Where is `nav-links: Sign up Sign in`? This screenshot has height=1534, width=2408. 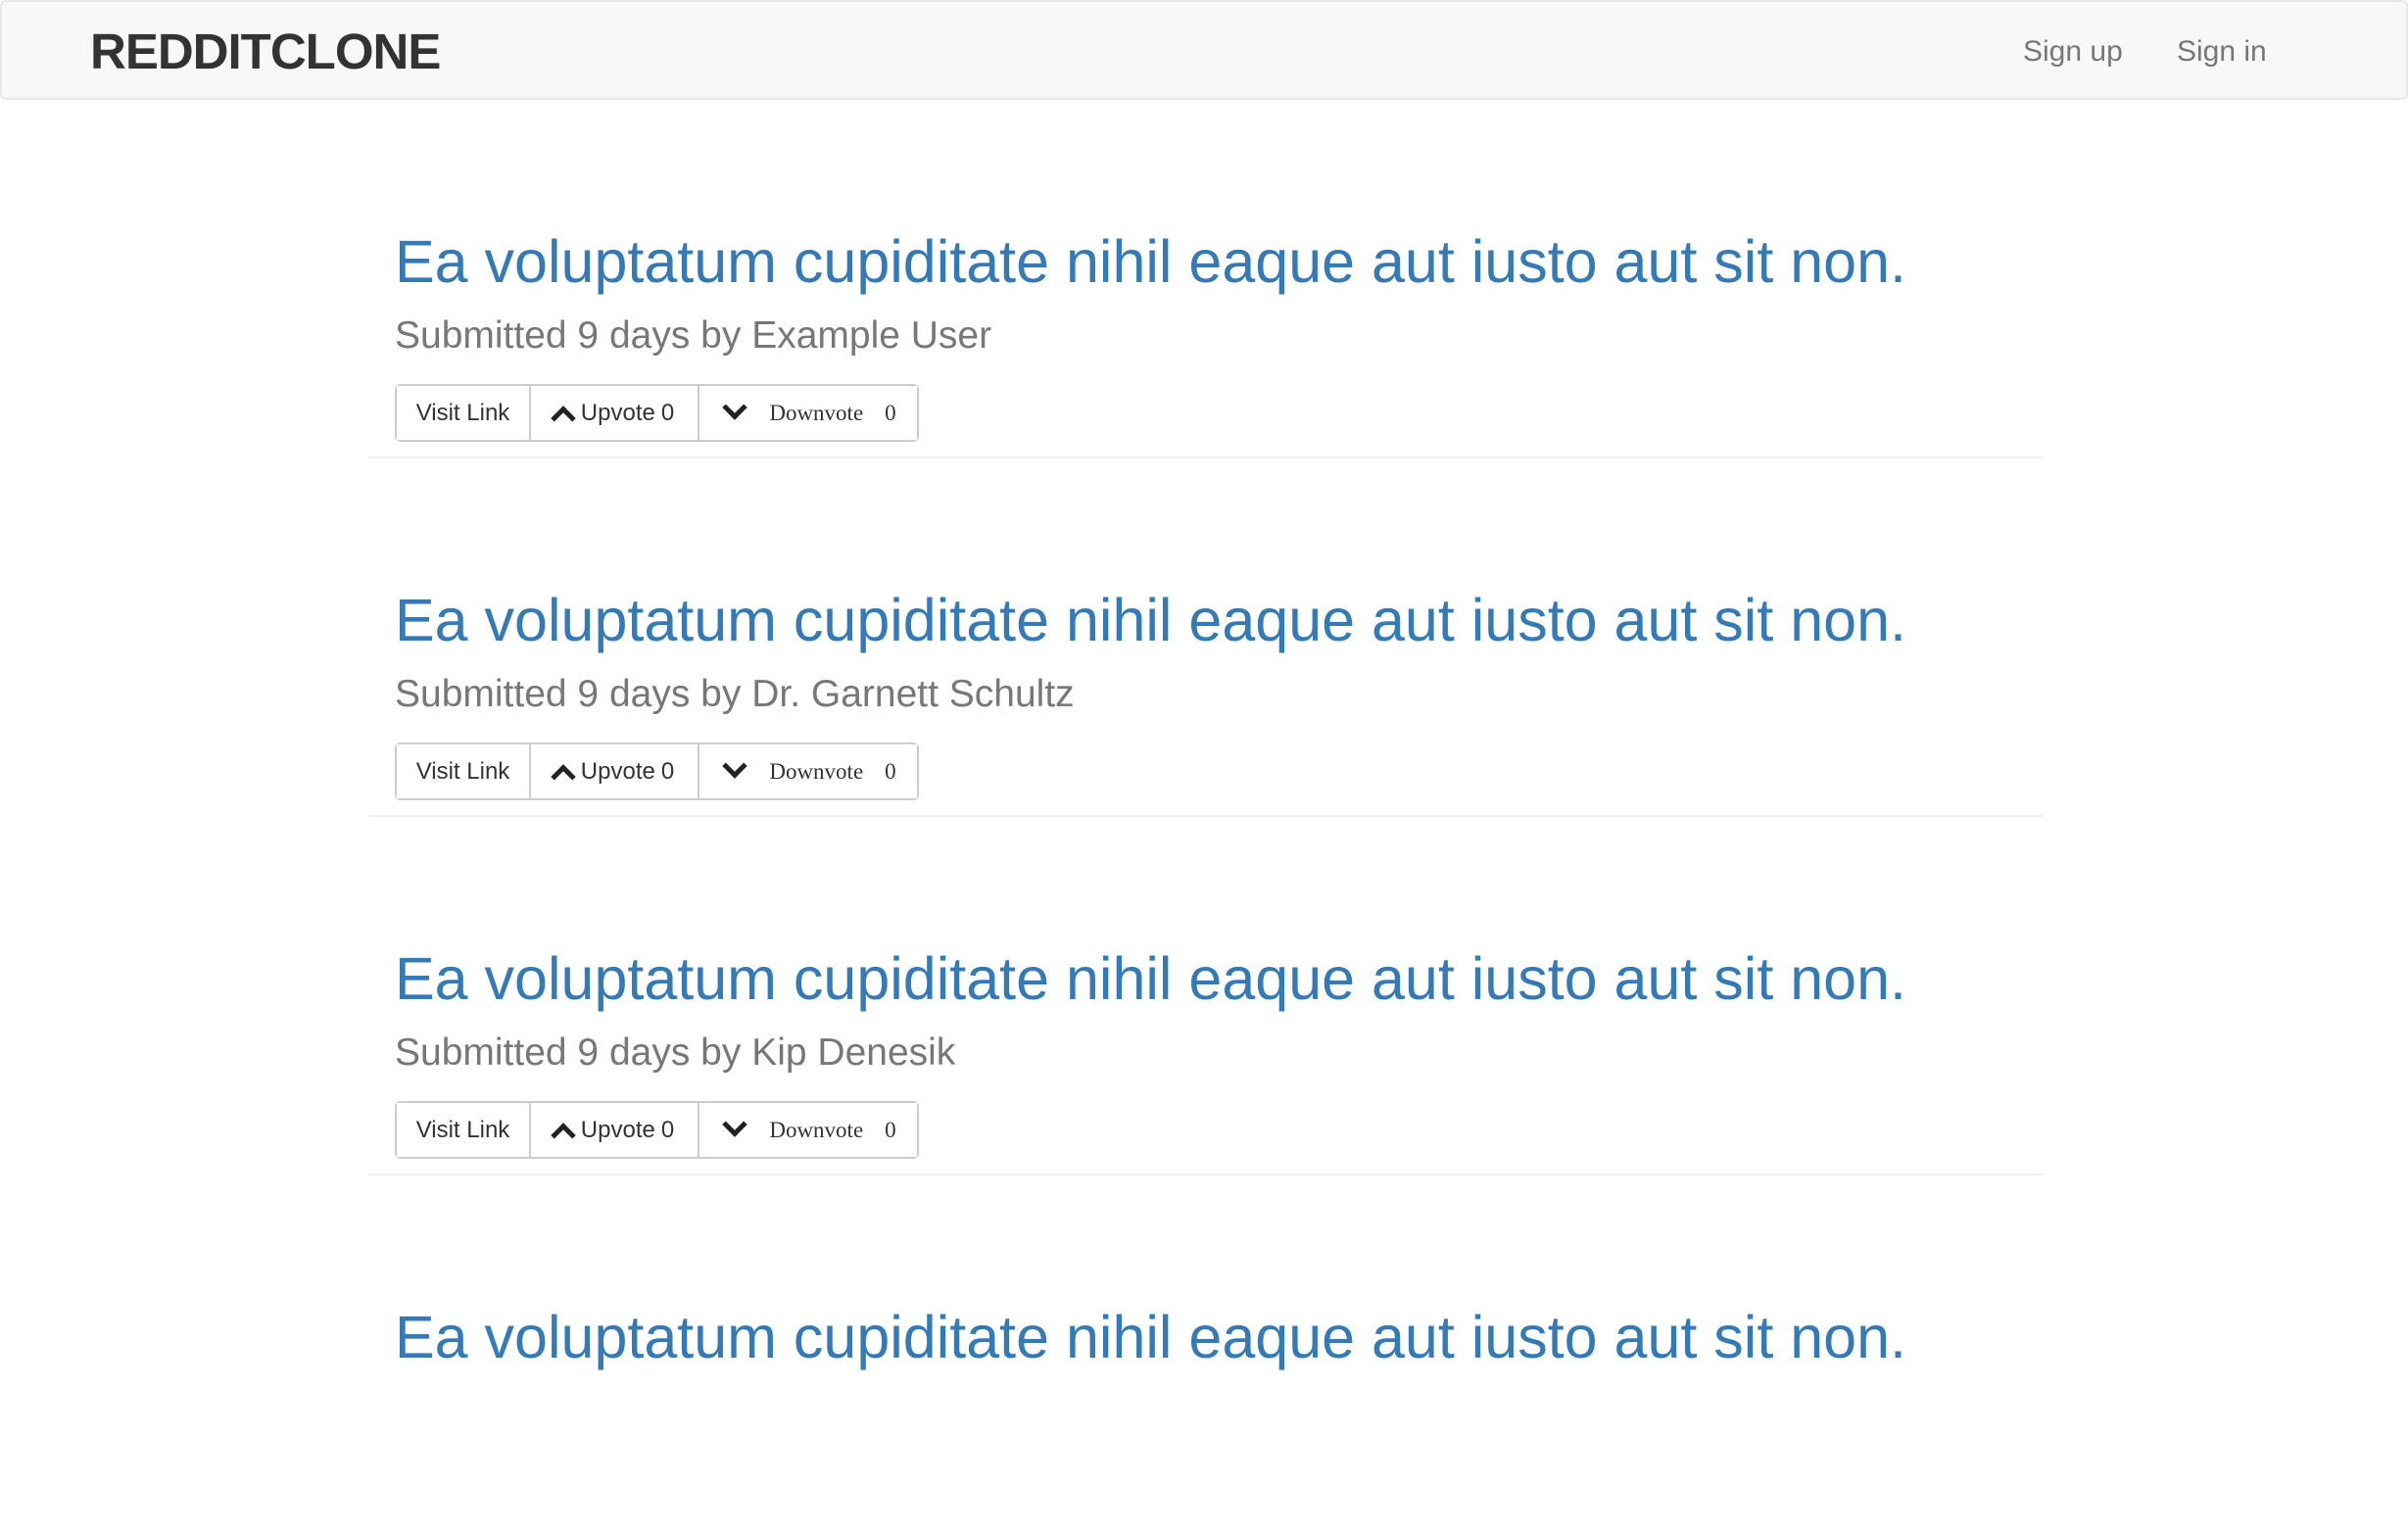
nav-links: Sign up Sign in is located at coordinates (1203, 52).